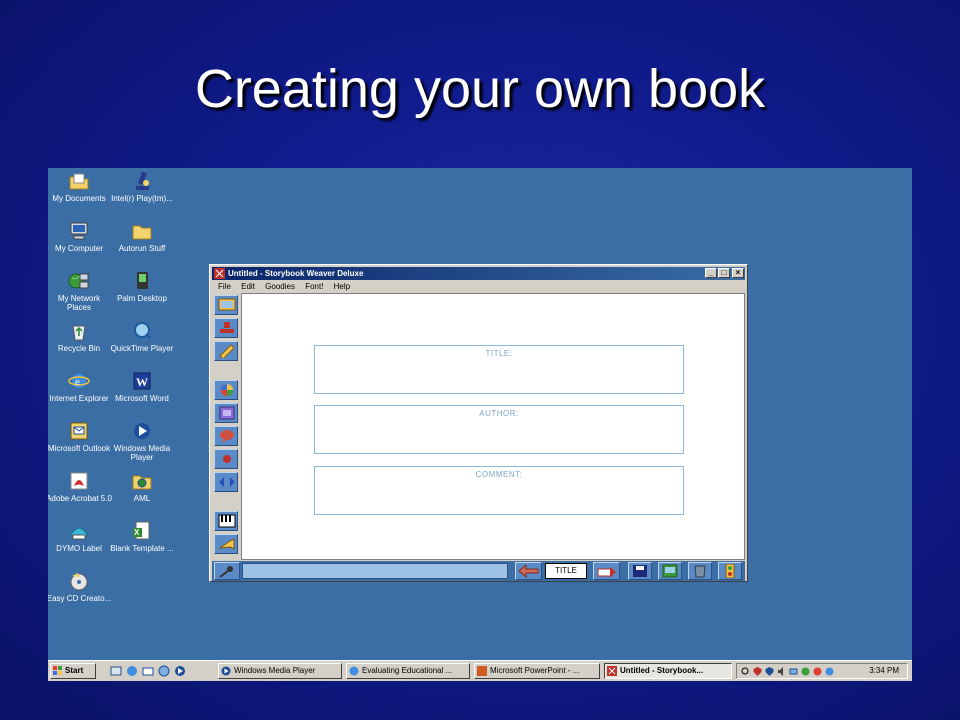  I want to click on internet-explorer-quick-icon, so click(132, 671).